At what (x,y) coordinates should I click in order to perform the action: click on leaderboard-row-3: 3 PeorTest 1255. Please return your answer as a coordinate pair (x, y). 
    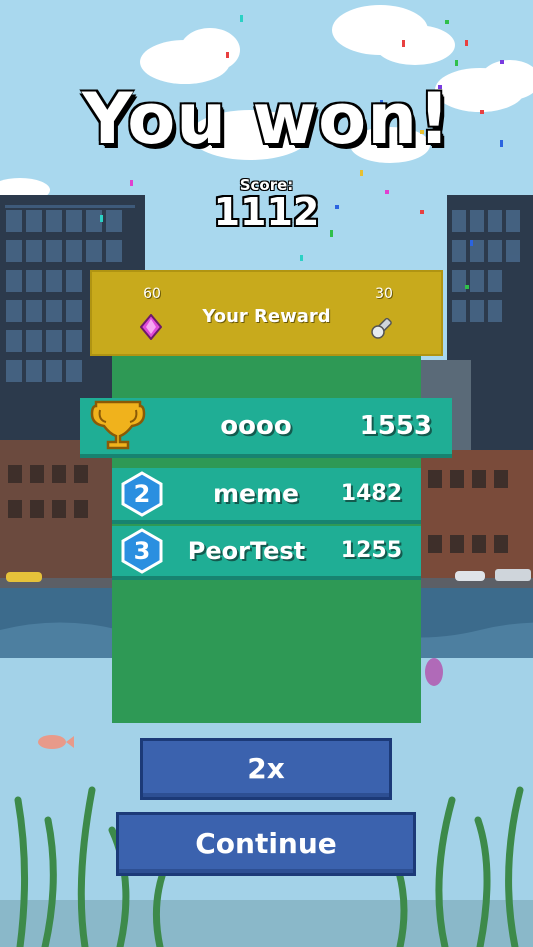
    Looking at the image, I should click on (266, 551).